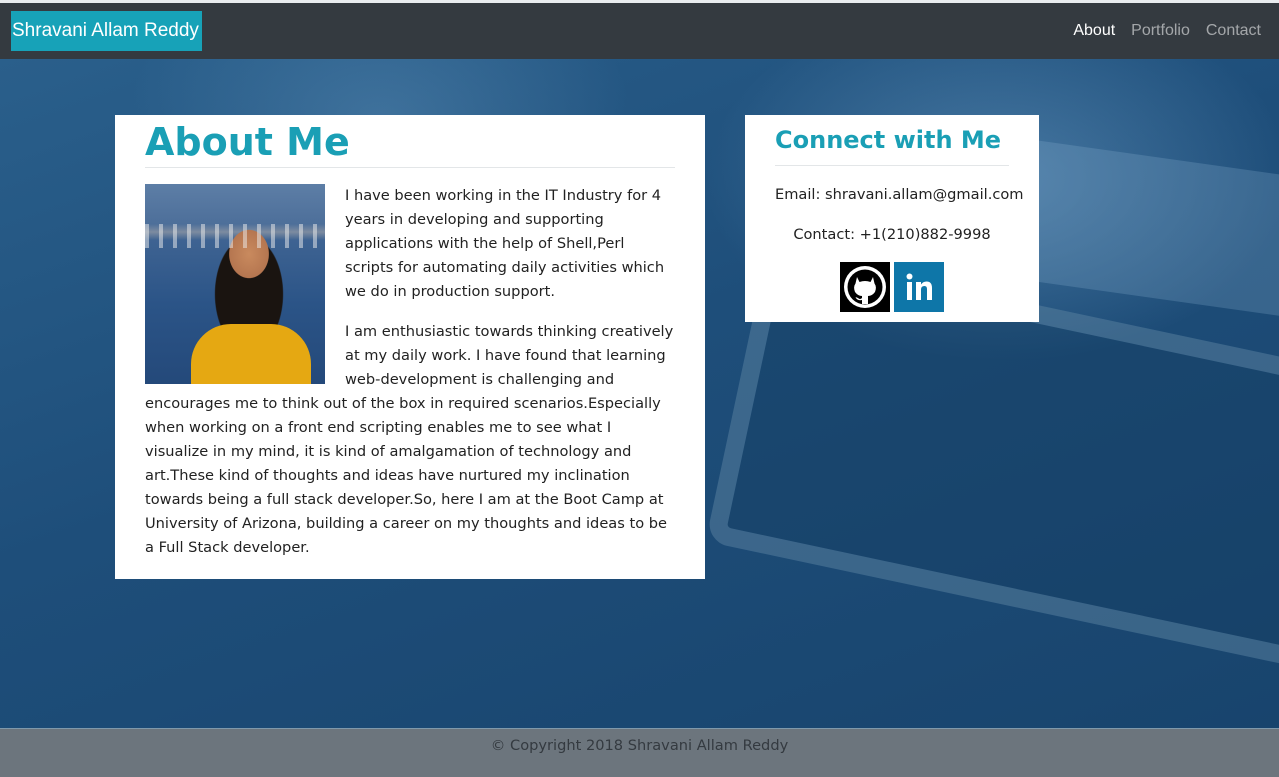  I want to click on footer: © Copyright 2018 Shravani Allam Reddy, so click(639, 752).